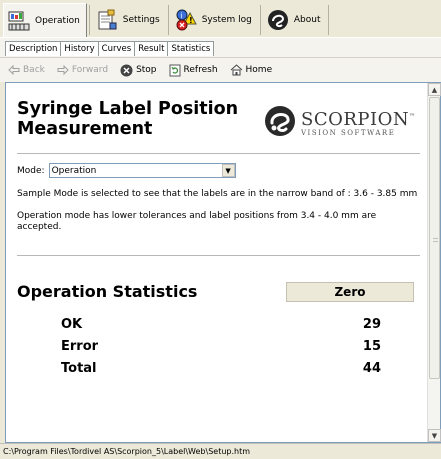  I want to click on mode-row: Mode: Operation ▼, so click(218, 170).